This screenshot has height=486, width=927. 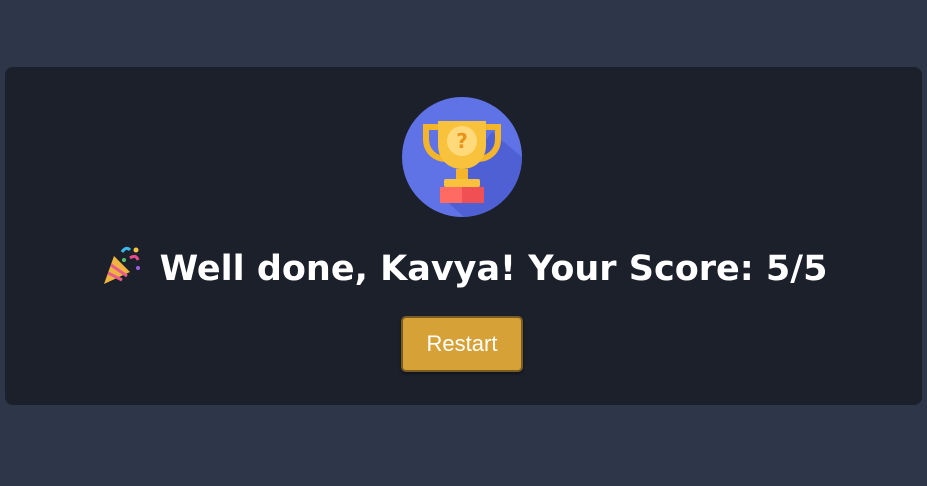 What do you see at coordinates (493, 269) in the screenshot?
I see `score-message: Well done, Kavya! Your Score: 5/5` at bounding box center [493, 269].